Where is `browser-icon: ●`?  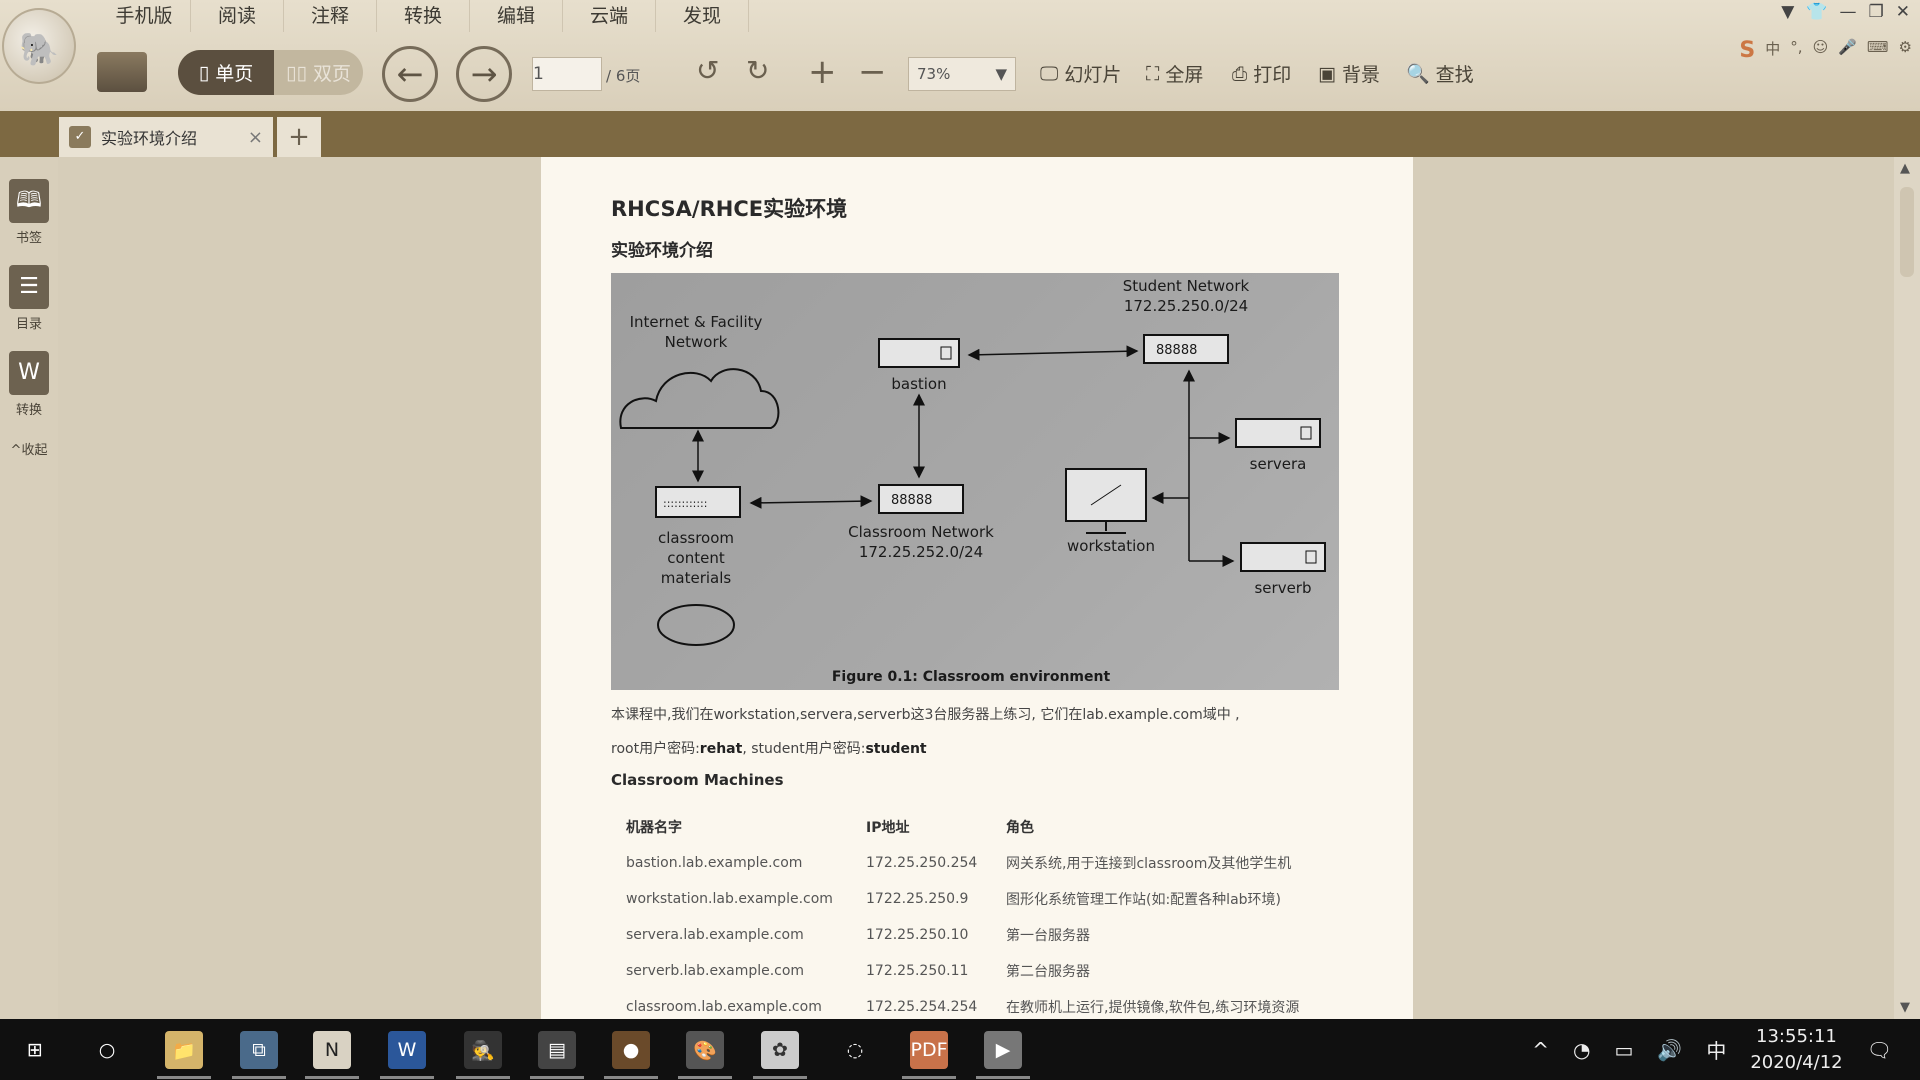 browser-icon: ● is located at coordinates (631, 1055).